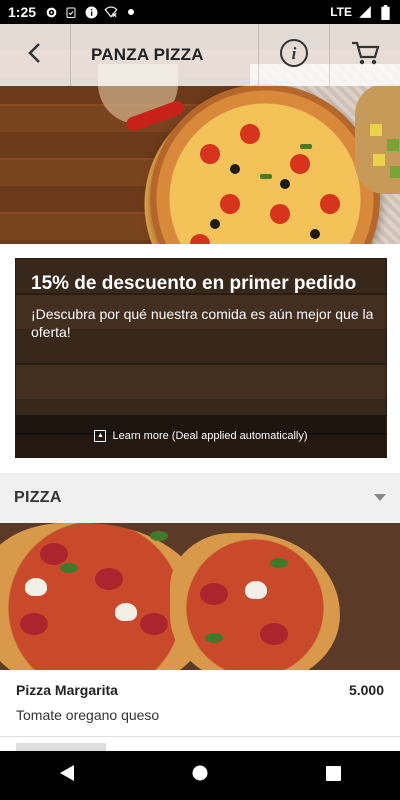 The height and width of the screenshot is (800, 400). I want to click on network-type: LTE, so click(341, 12).